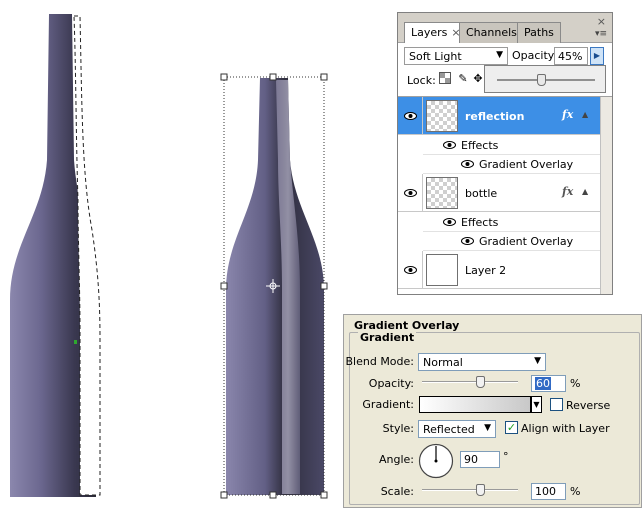  I want to click on overlay-opacity-slider-thumb, so click(480, 382).